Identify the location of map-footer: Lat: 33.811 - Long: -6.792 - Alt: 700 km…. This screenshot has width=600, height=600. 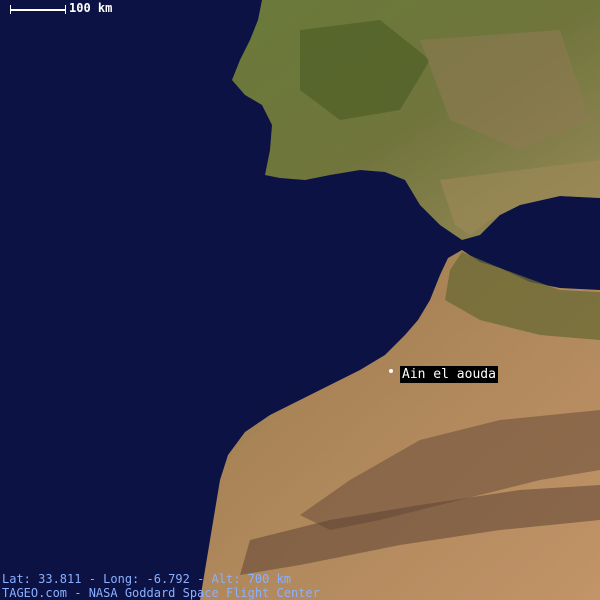
(161, 586).